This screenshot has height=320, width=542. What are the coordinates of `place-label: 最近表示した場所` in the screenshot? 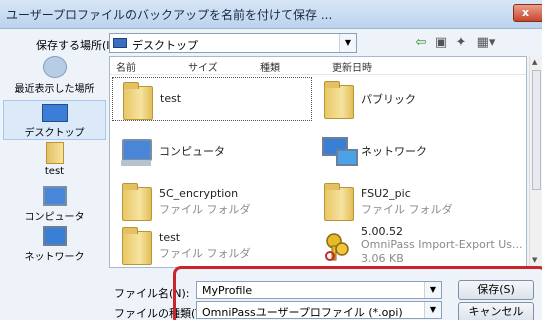 It's located at (54, 89).